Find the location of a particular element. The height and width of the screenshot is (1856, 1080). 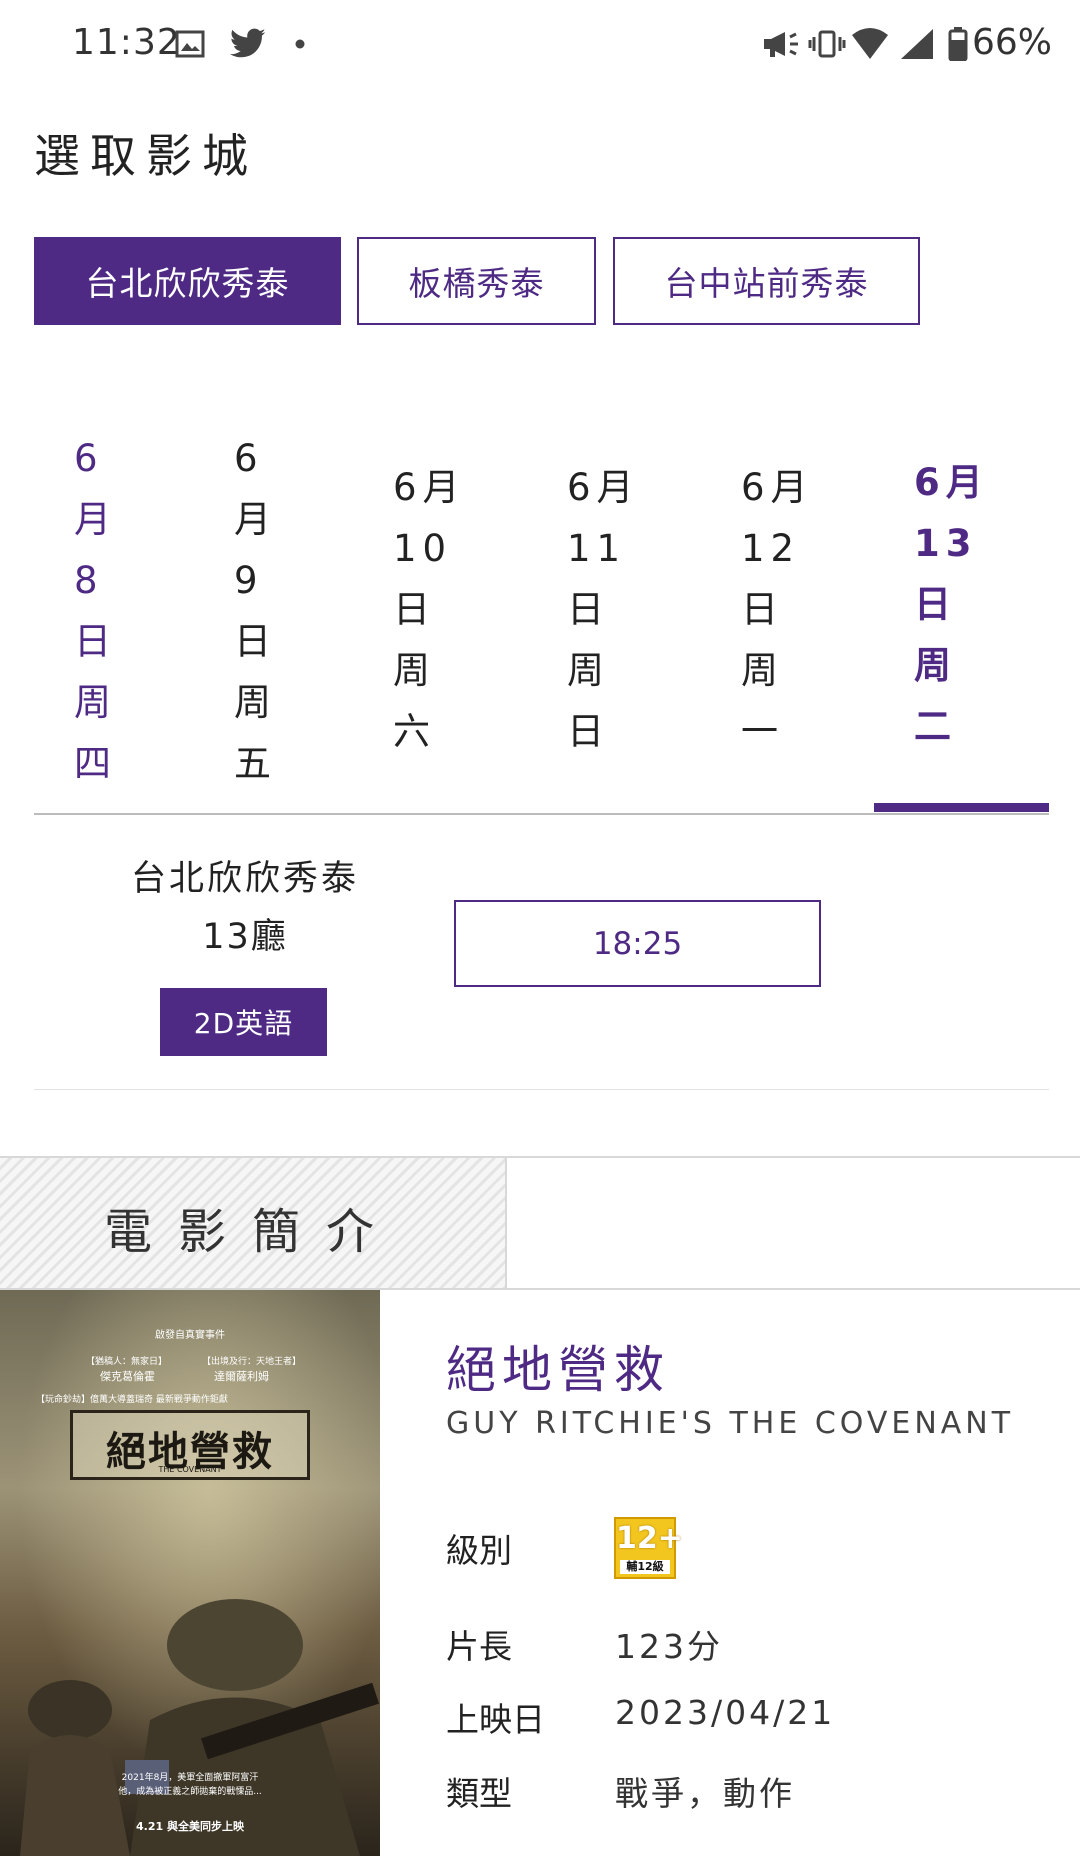

date-line: 五 is located at coordinates (255, 763).